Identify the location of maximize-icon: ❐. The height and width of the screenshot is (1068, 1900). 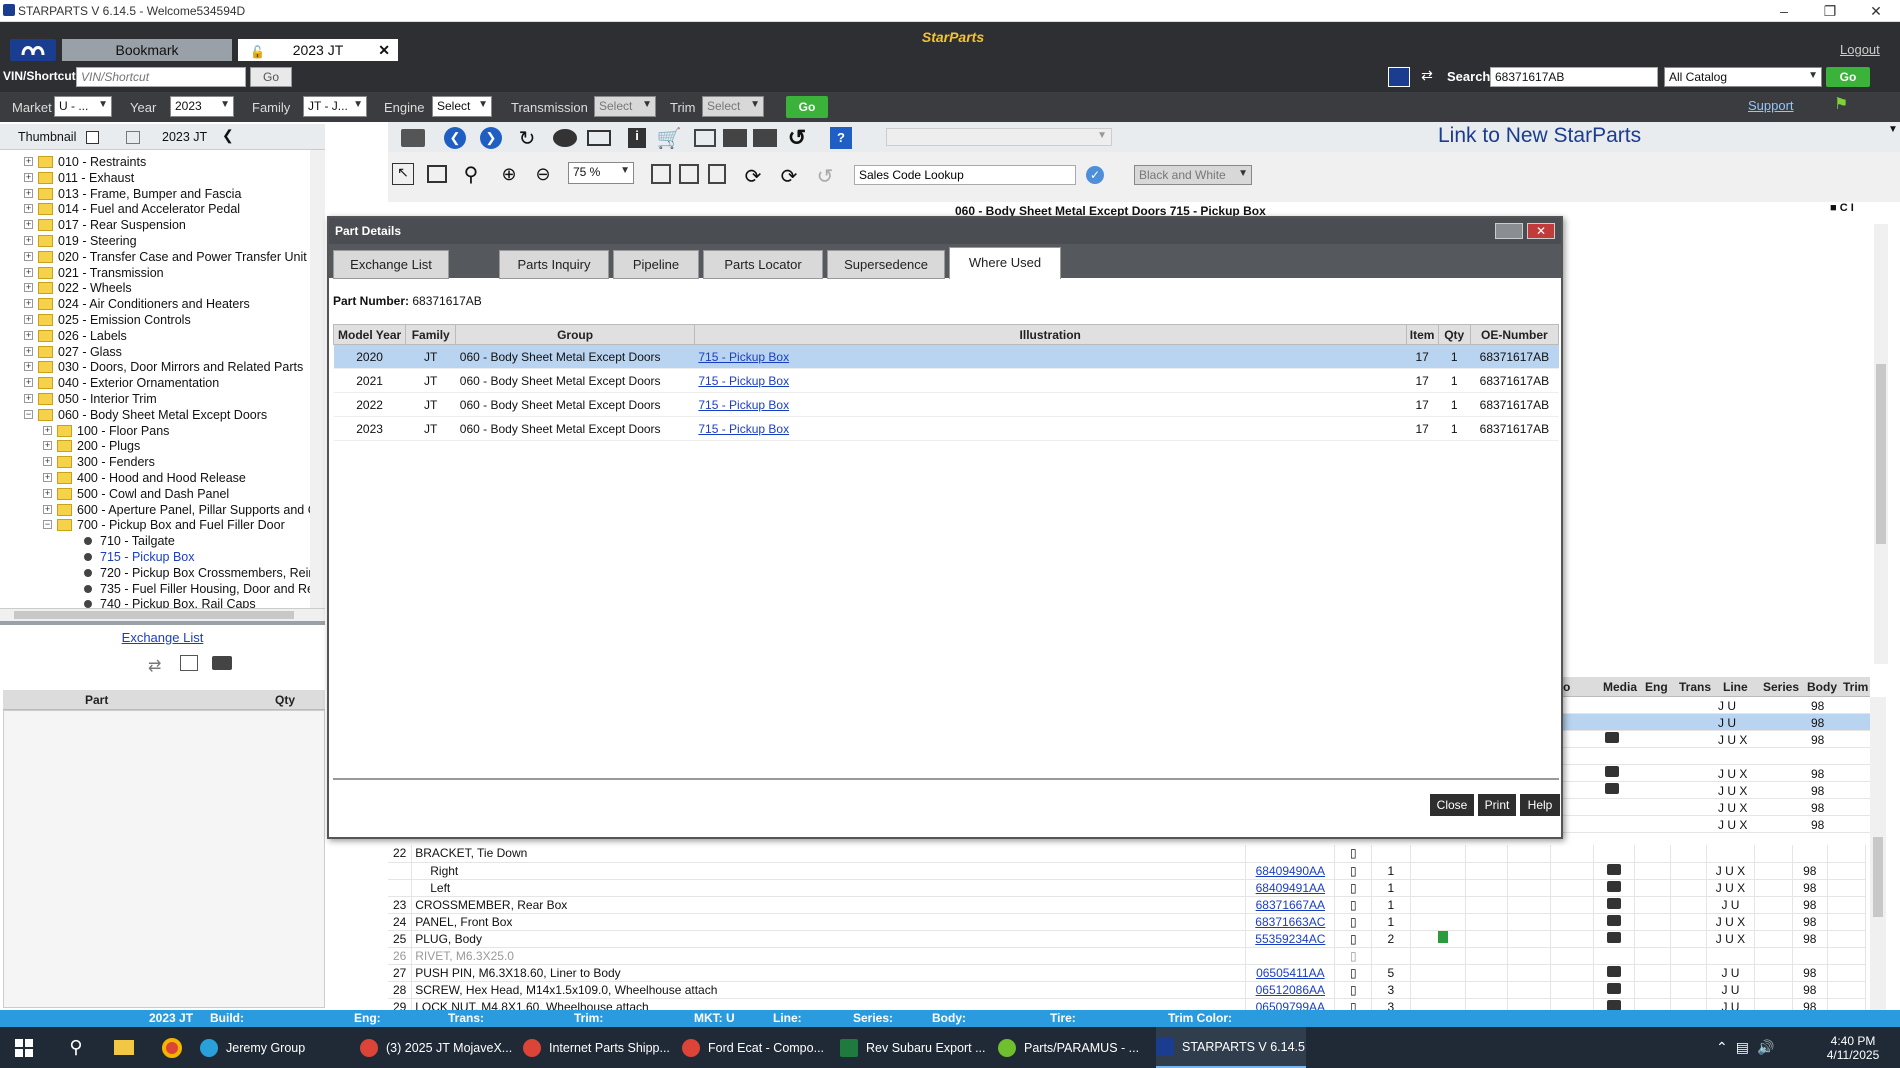
(1830, 11).